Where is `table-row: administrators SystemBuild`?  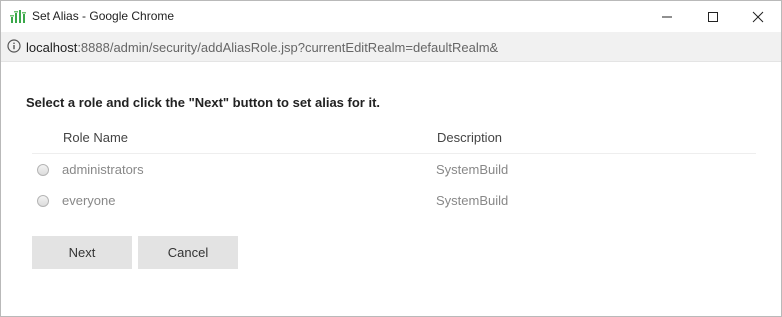
table-row: administrators SystemBuild is located at coordinates (394, 169).